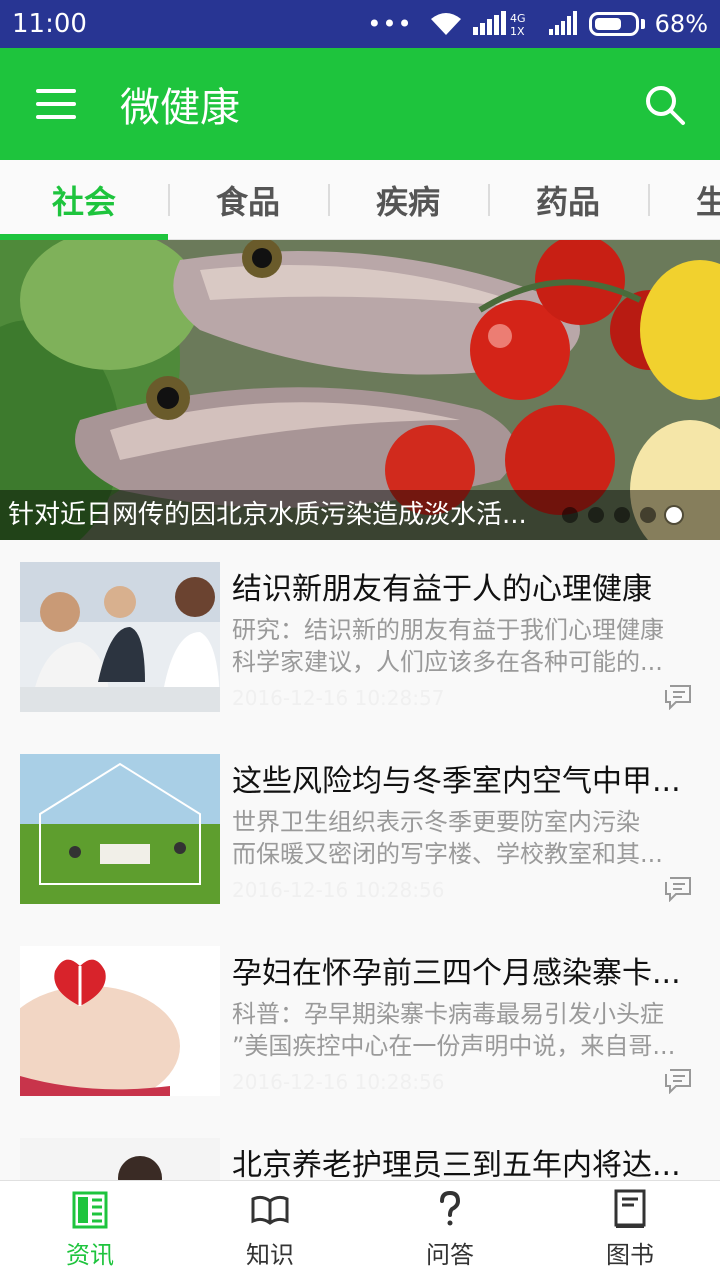 This screenshot has width=720, height=1280. Describe the element at coordinates (448, 630) in the screenshot. I see `news-summary-line: 研究：结识新的朋友有益于我们心理健康` at that location.